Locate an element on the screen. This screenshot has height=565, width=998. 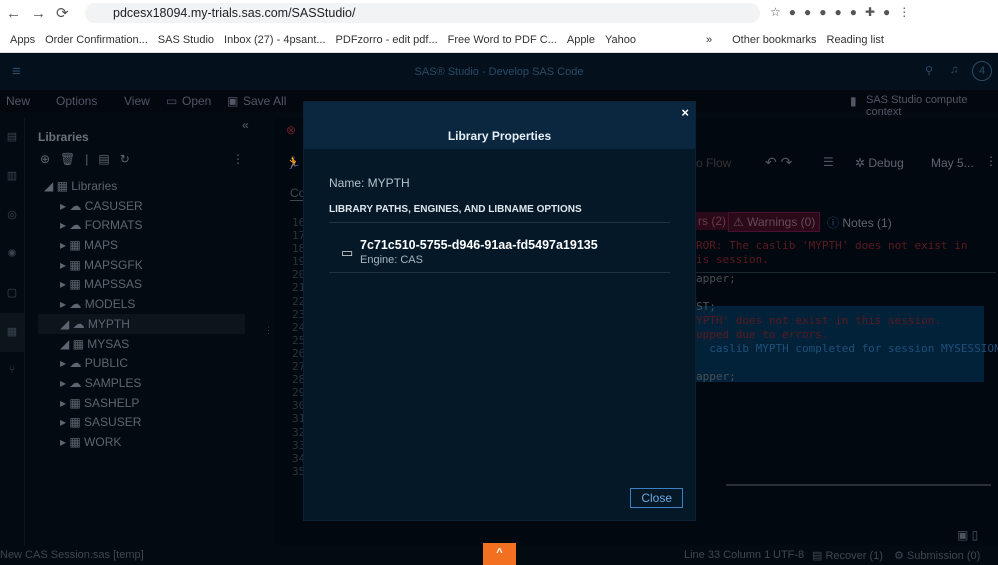
divider is located at coordinates (499, 222).